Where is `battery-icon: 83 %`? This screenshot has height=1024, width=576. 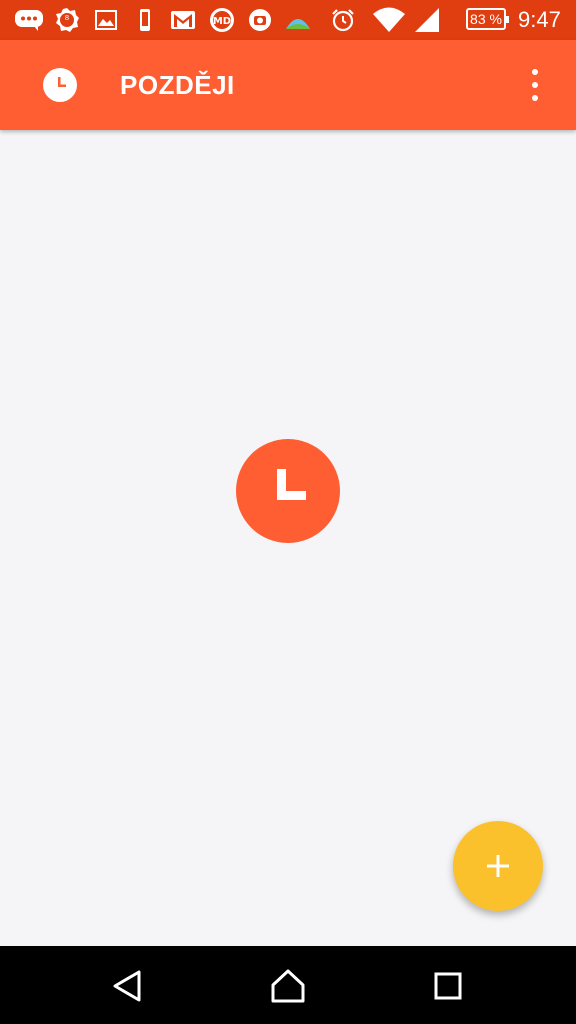
battery-icon: 83 % is located at coordinates (487, 19).